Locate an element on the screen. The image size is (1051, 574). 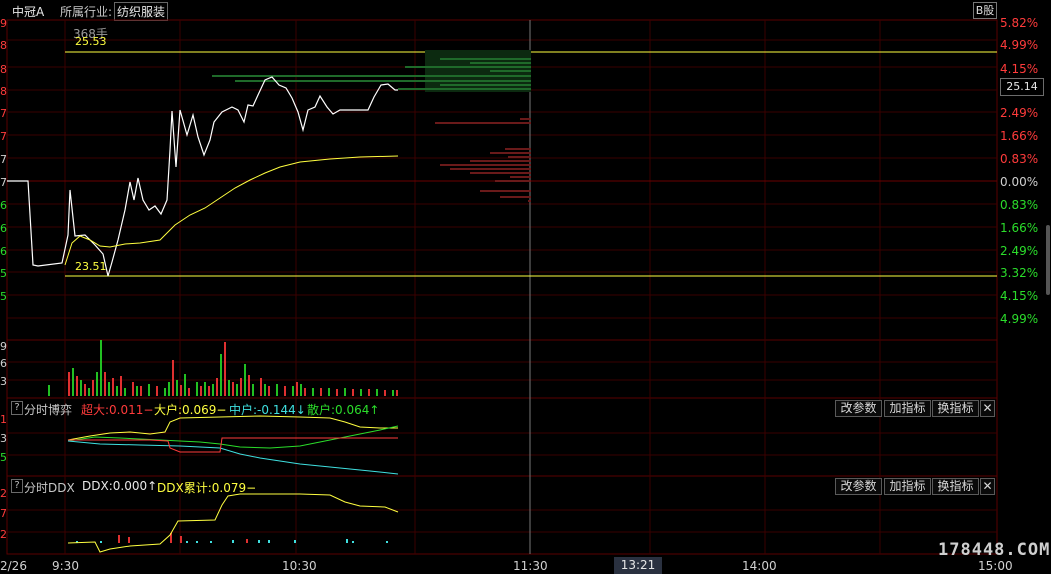
game-panel-title: 分时博弈 is located at coordinates (48, 409).